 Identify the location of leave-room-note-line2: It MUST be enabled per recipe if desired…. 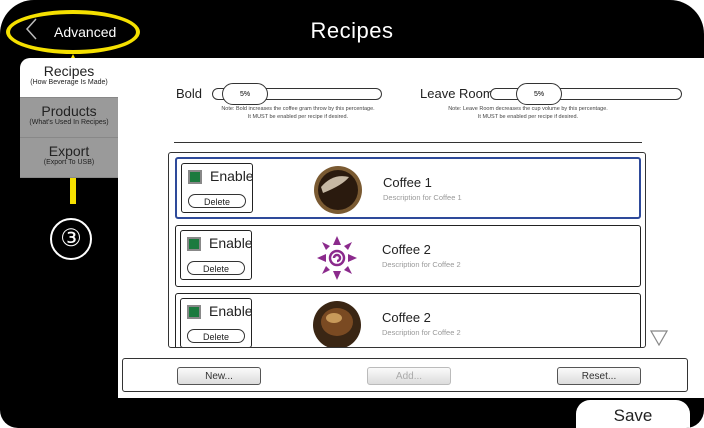
(528, 117).